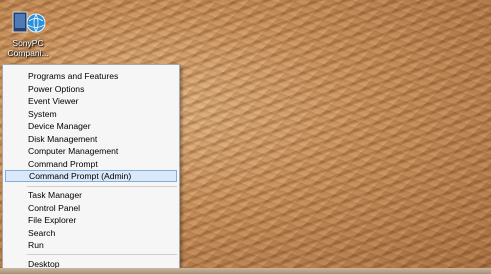 The image size is (491, 274). What do you see at coordinates (91, 151) in the screenshot?
I see `menu-item-computer-management: Computer Management` at bounding box center [91, 151].